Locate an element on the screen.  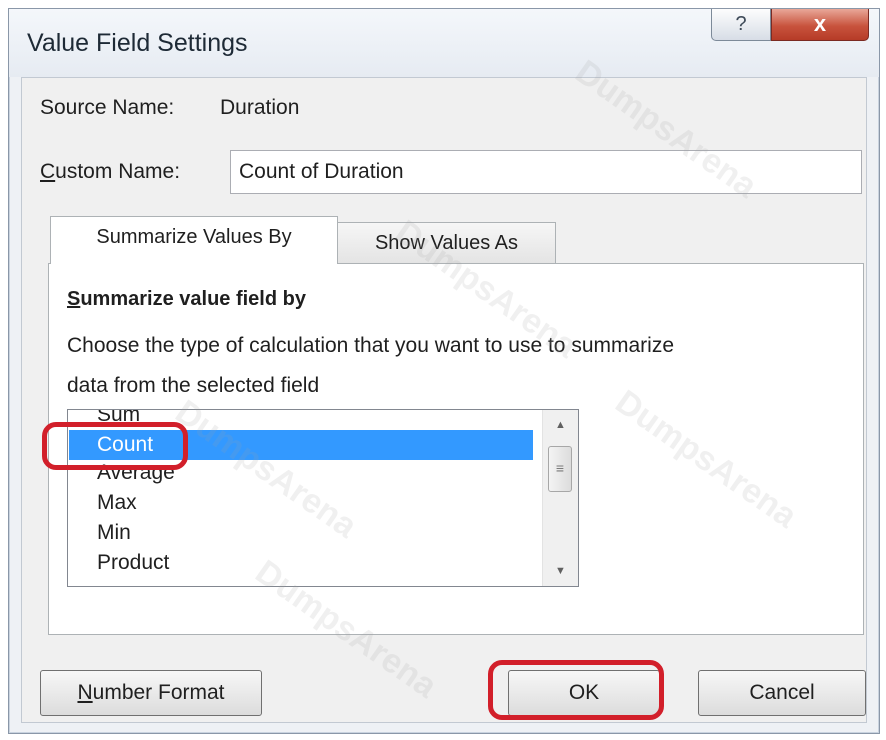
question-mark-icon: ? is located at coordinates (741, 24).